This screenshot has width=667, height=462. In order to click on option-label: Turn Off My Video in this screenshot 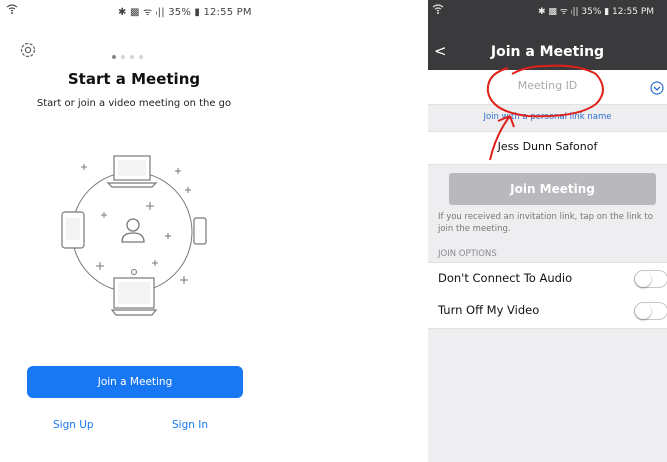, I will do `click(489, 310)`.